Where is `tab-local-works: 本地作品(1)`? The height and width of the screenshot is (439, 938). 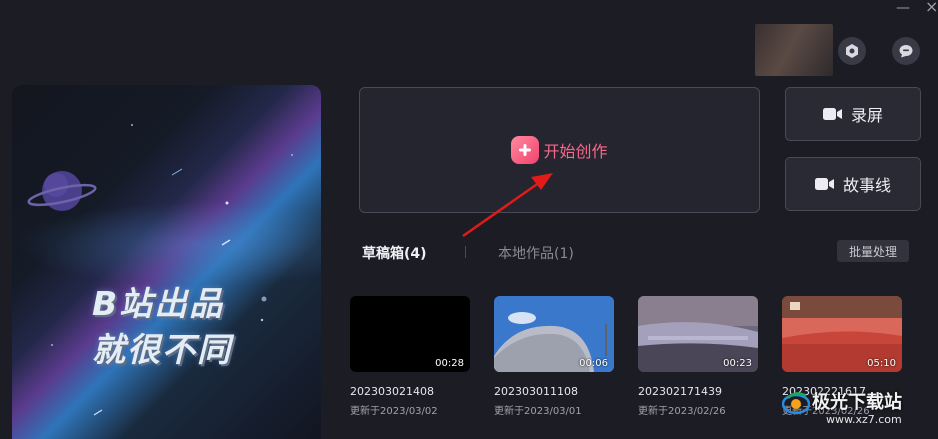 tab-local-works: 本地作品(1) is located at coordinates (536, 253).